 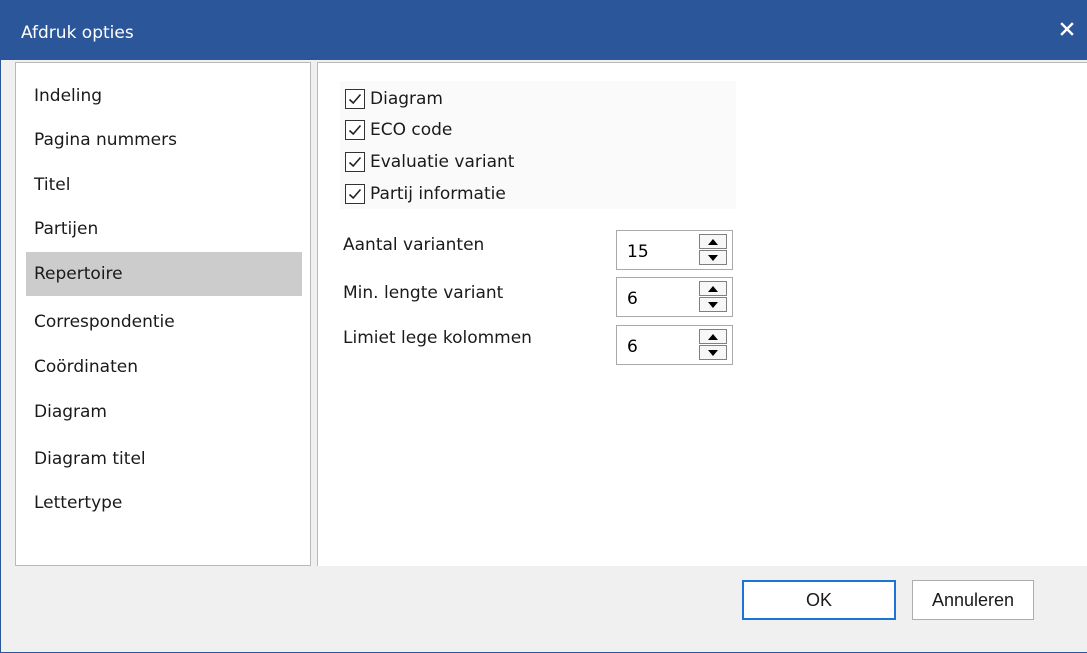 I want to click on limiet-lege-kolommen-label: Limiet lege kolommen, so click(x=437, y=338).